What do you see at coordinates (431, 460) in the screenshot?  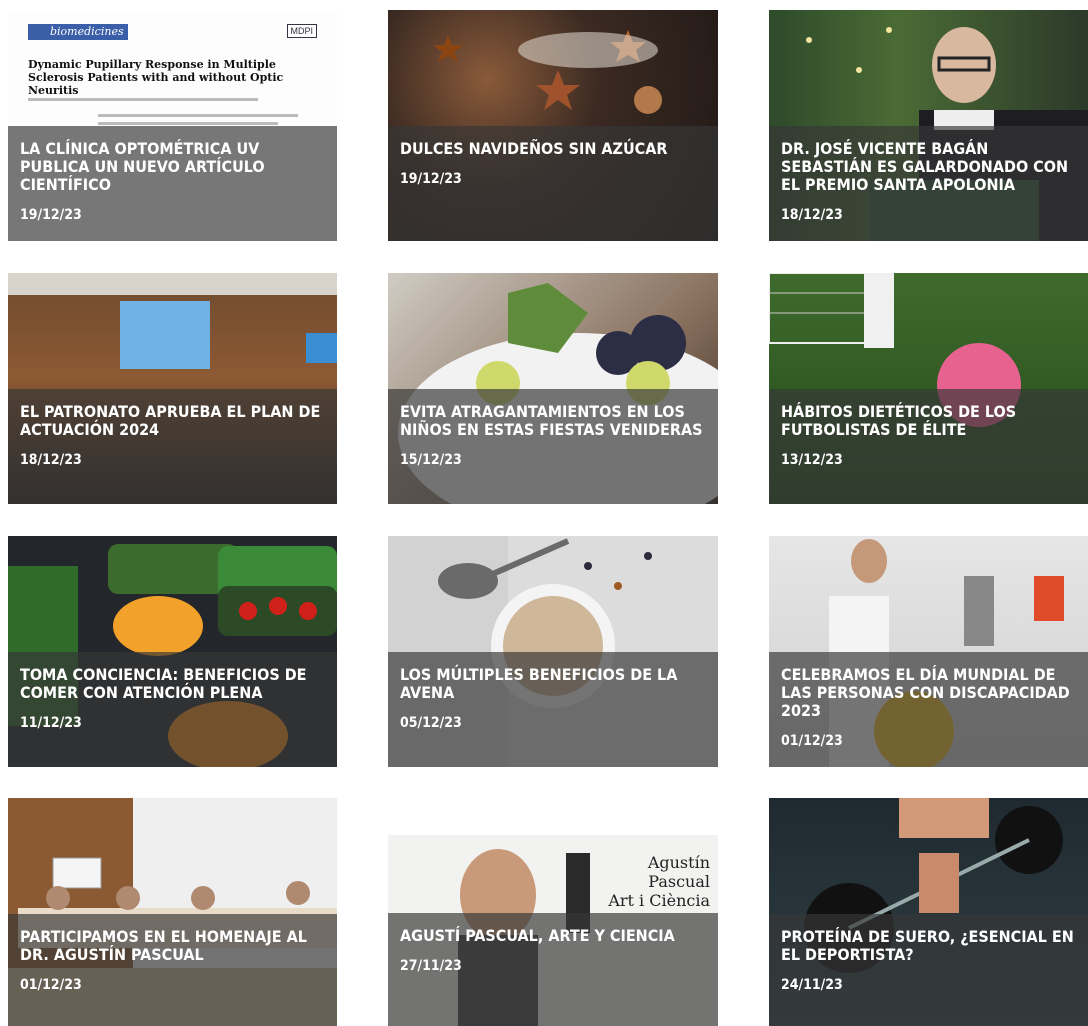 I see `news-date: 15/12/23` at bounding box center [431, 460].